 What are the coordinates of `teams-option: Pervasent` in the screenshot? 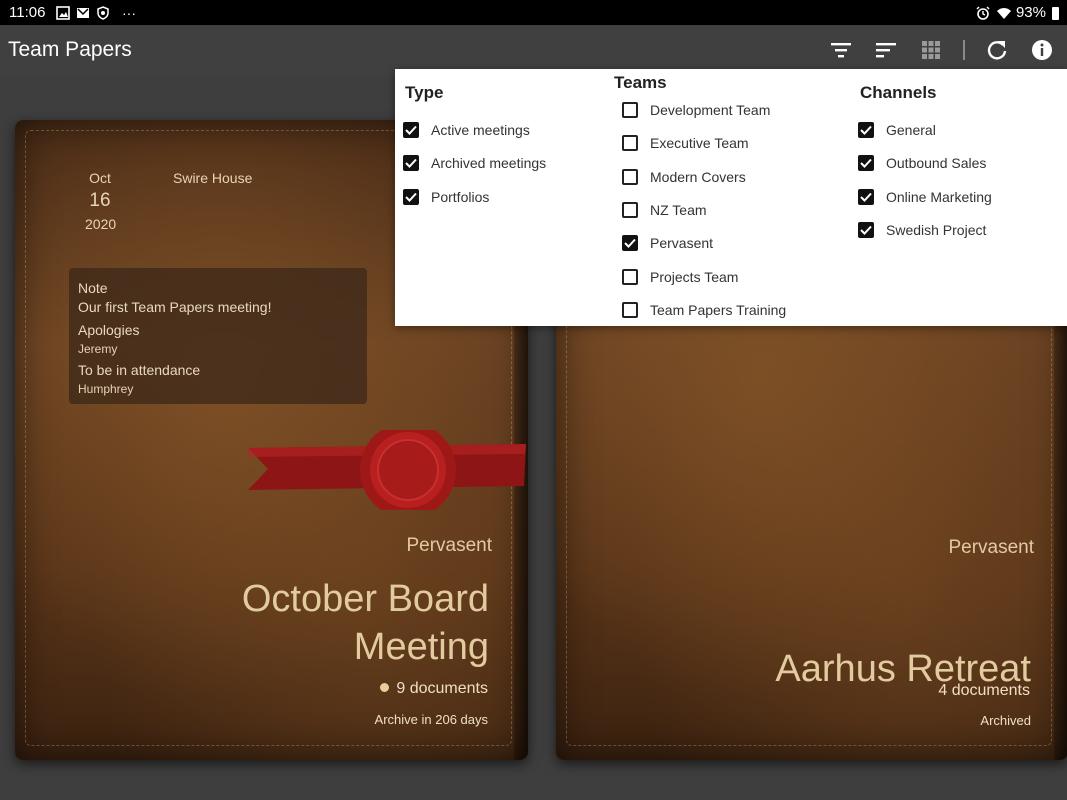 It's located at (667, 243).